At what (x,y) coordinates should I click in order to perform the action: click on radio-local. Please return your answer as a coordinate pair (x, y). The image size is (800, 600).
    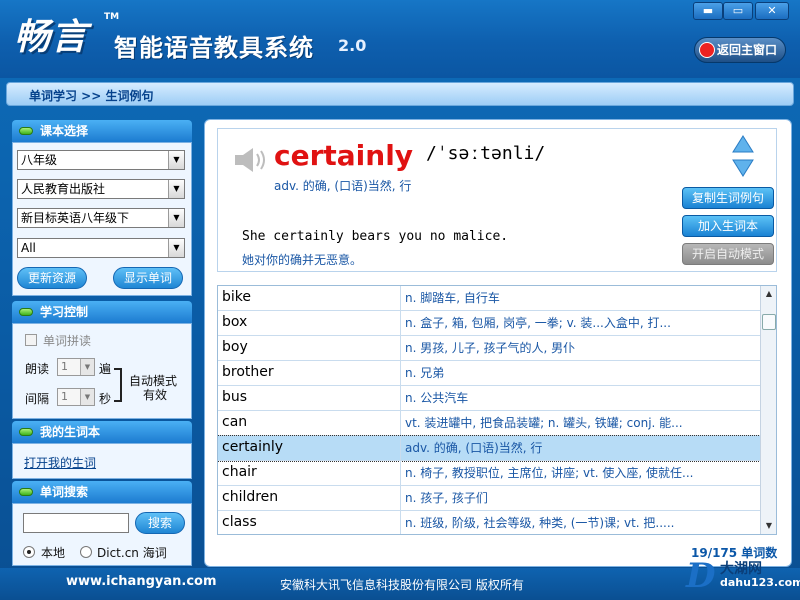
    Looking at the image, I should click on (29, 552).